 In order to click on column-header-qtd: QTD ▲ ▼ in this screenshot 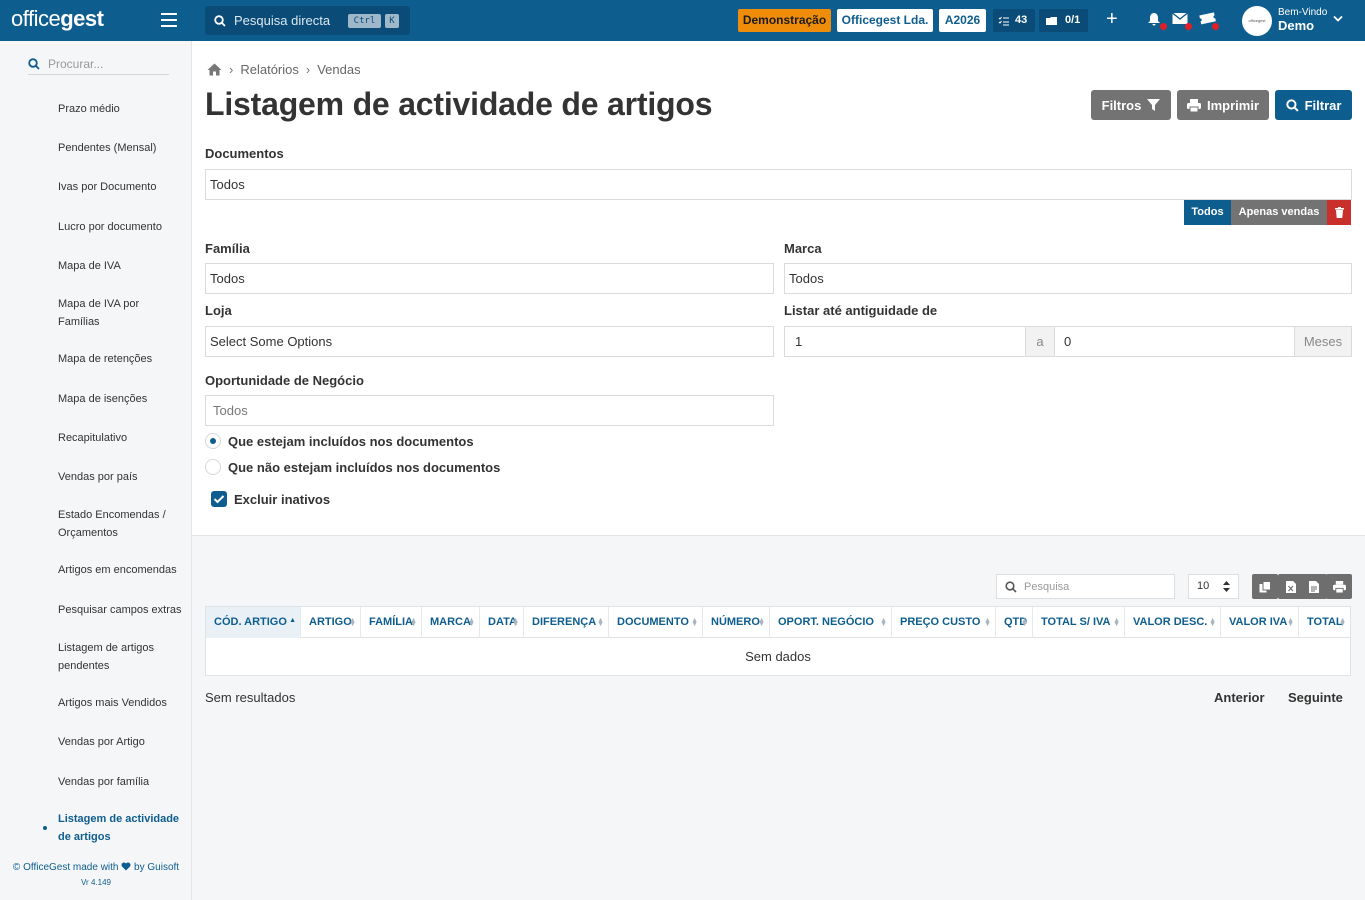, I will do `click(1014, 622)`.